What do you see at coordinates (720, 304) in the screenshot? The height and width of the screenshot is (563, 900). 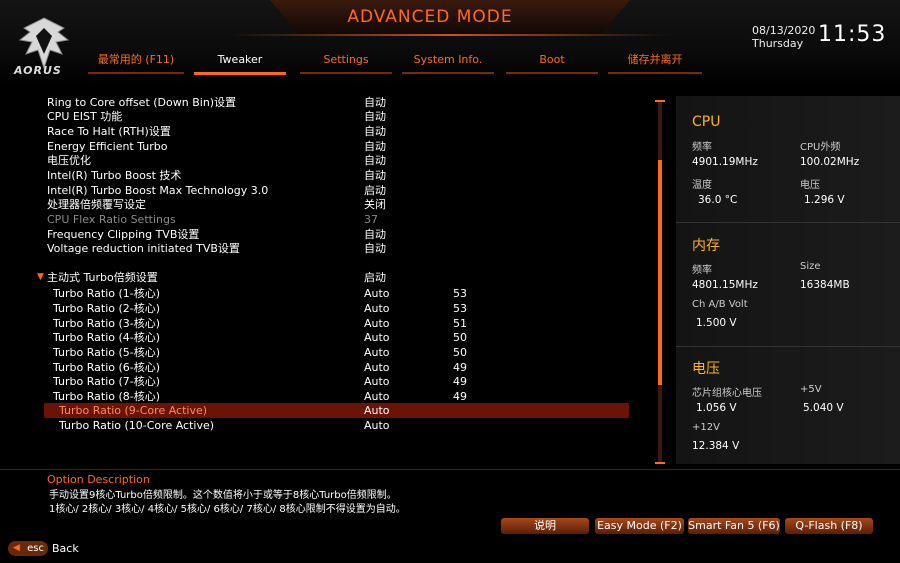 I see `memory-voltage-label: Ch A/B Volt` at bounding box center [720, 304].